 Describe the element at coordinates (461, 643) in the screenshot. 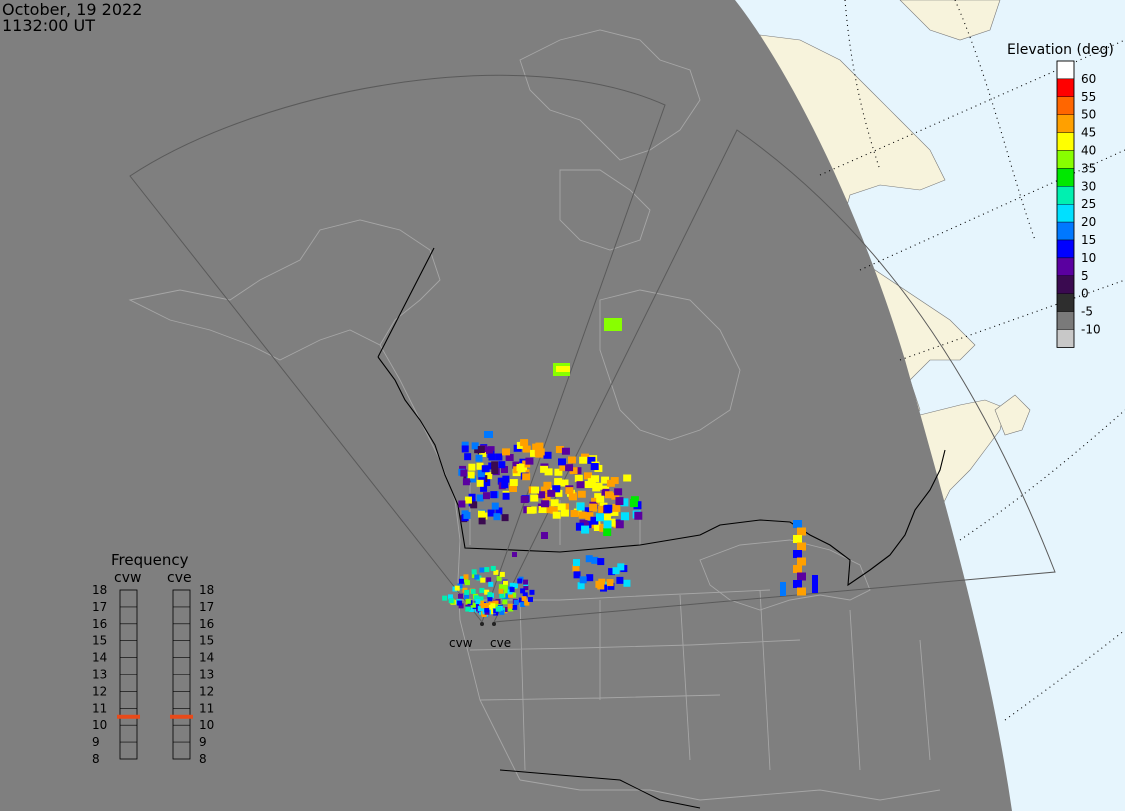

I see `radar-label-cvw: cvw` at that location.